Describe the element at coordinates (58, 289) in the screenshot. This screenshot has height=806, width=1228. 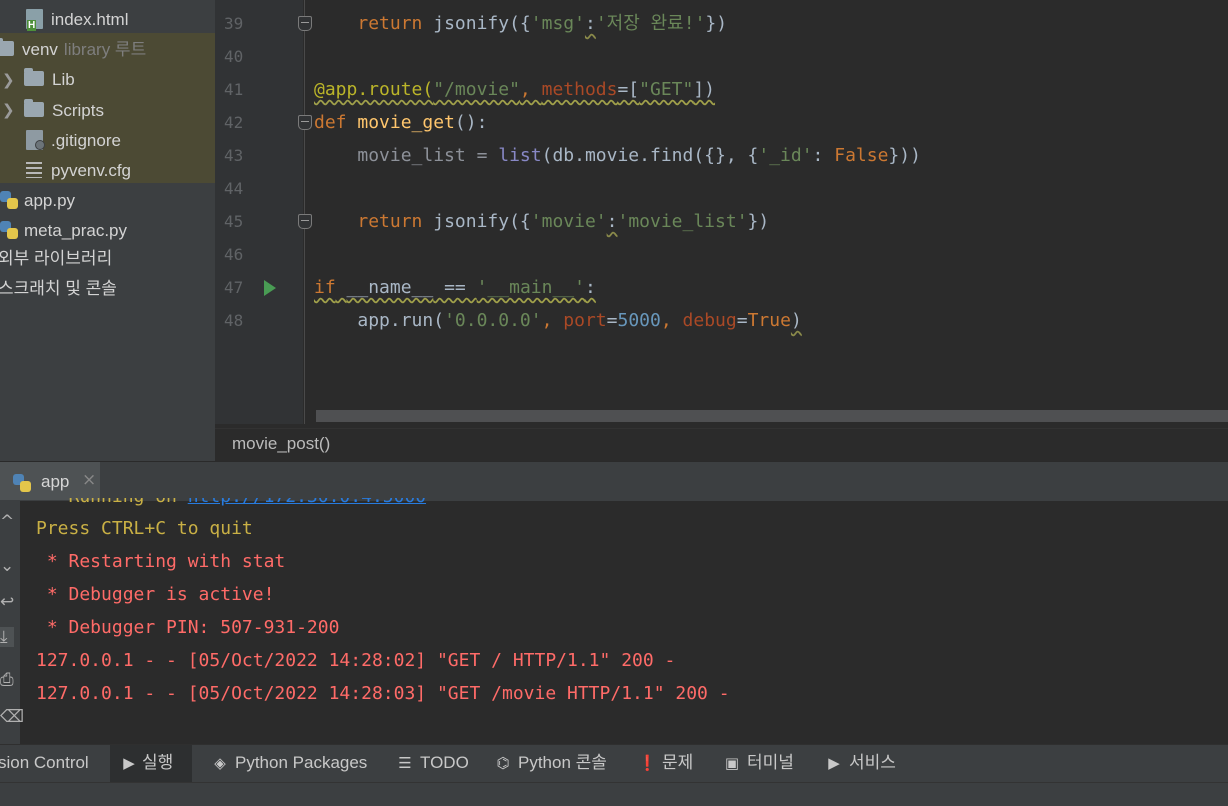
I see `tree-item-scratches: 스크래치 및 콘솔` at that location.